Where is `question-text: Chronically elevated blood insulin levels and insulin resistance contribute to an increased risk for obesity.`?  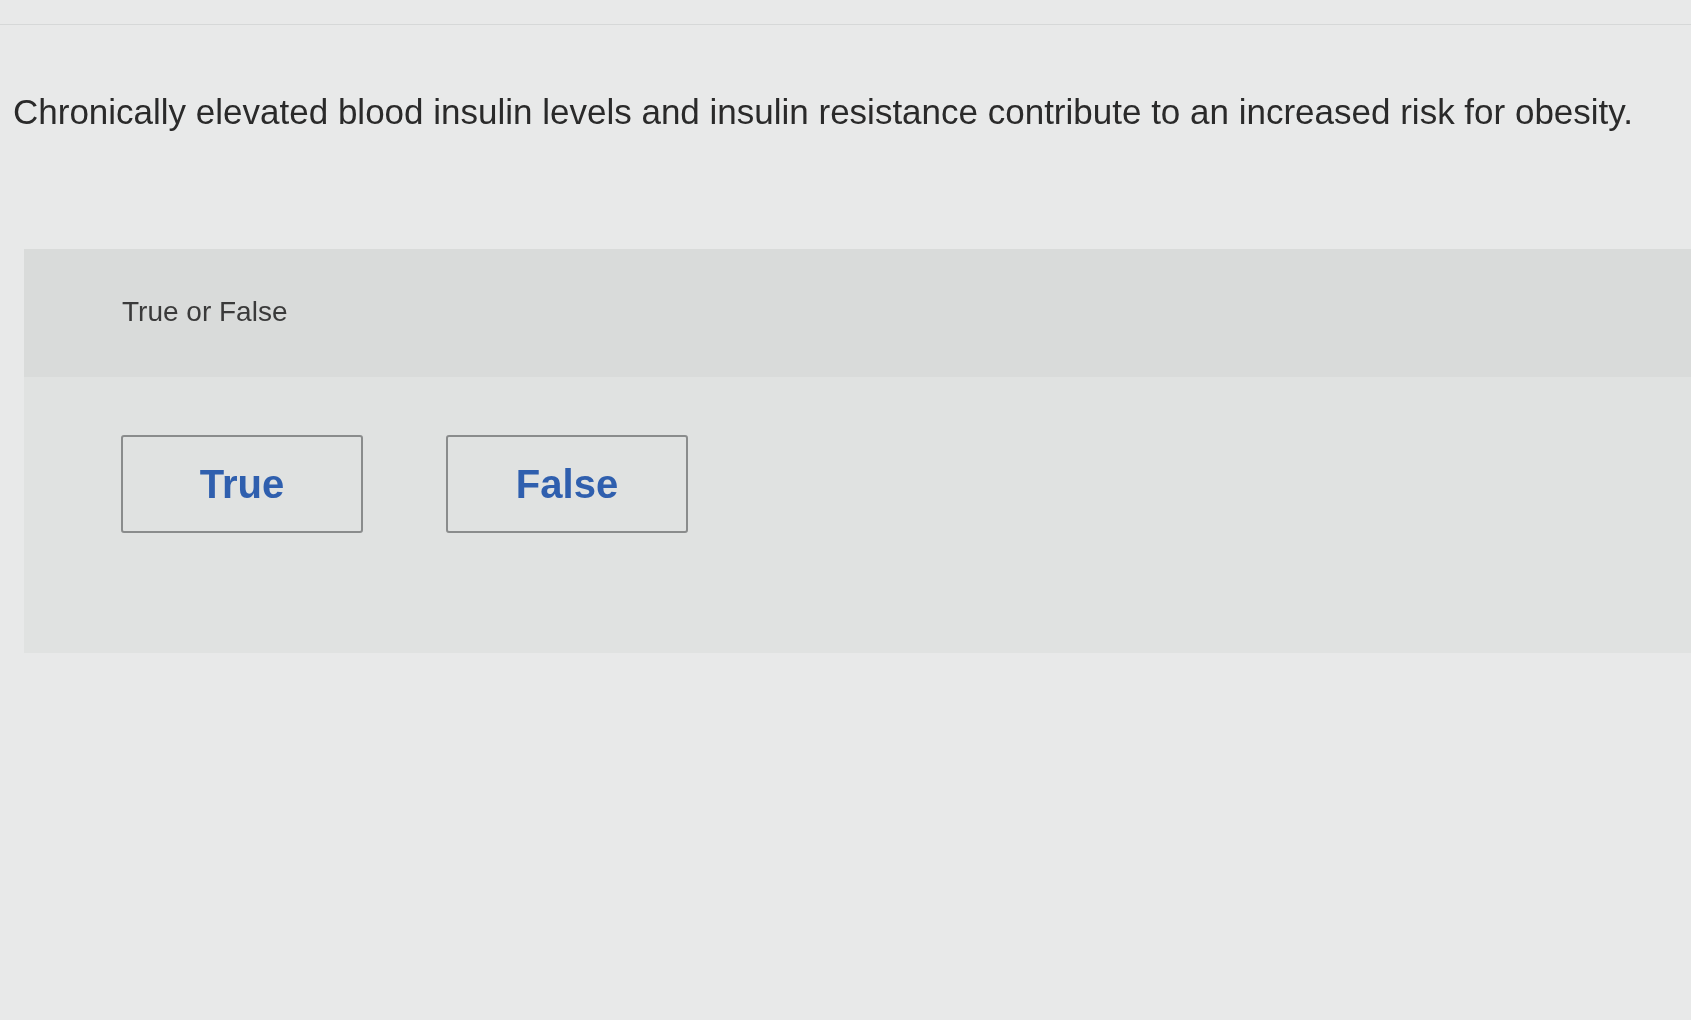 question-text: Chronically elevated blood insulin levels and insulin resistance contribute to an increased risk for obesity. is located at coordinates (823, 112).